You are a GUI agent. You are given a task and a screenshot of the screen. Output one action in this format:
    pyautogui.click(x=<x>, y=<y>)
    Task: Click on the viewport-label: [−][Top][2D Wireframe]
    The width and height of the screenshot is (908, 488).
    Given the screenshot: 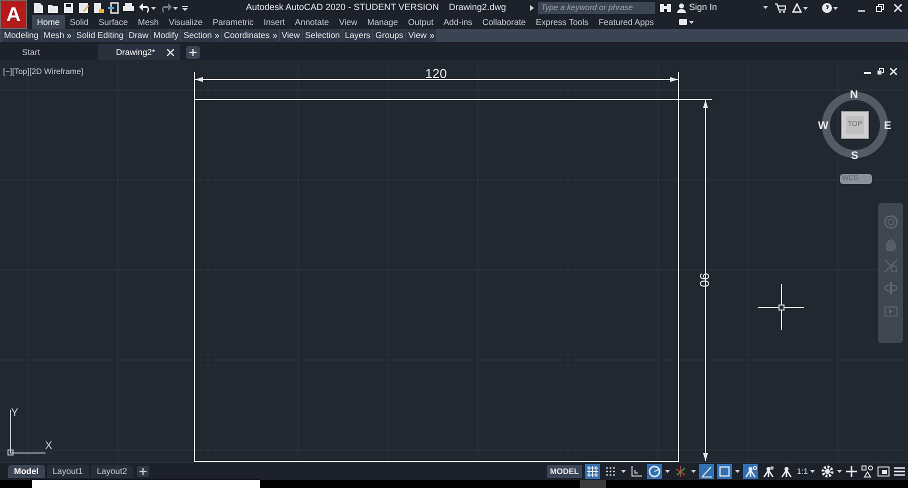 What is the action you would take?
    pyautogui.click(x=43, y=72)
    